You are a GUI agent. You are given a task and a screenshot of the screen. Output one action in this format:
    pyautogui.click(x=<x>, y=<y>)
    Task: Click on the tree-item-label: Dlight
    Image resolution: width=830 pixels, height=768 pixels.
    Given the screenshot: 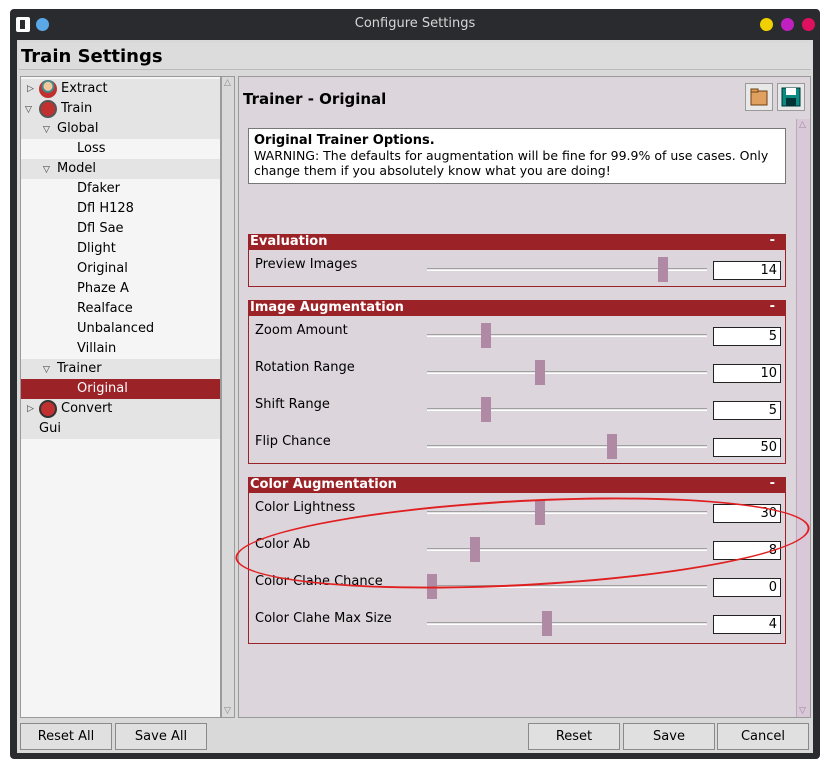 What is the action you would take?
    pyautogui.click(x=96, y=248)
    